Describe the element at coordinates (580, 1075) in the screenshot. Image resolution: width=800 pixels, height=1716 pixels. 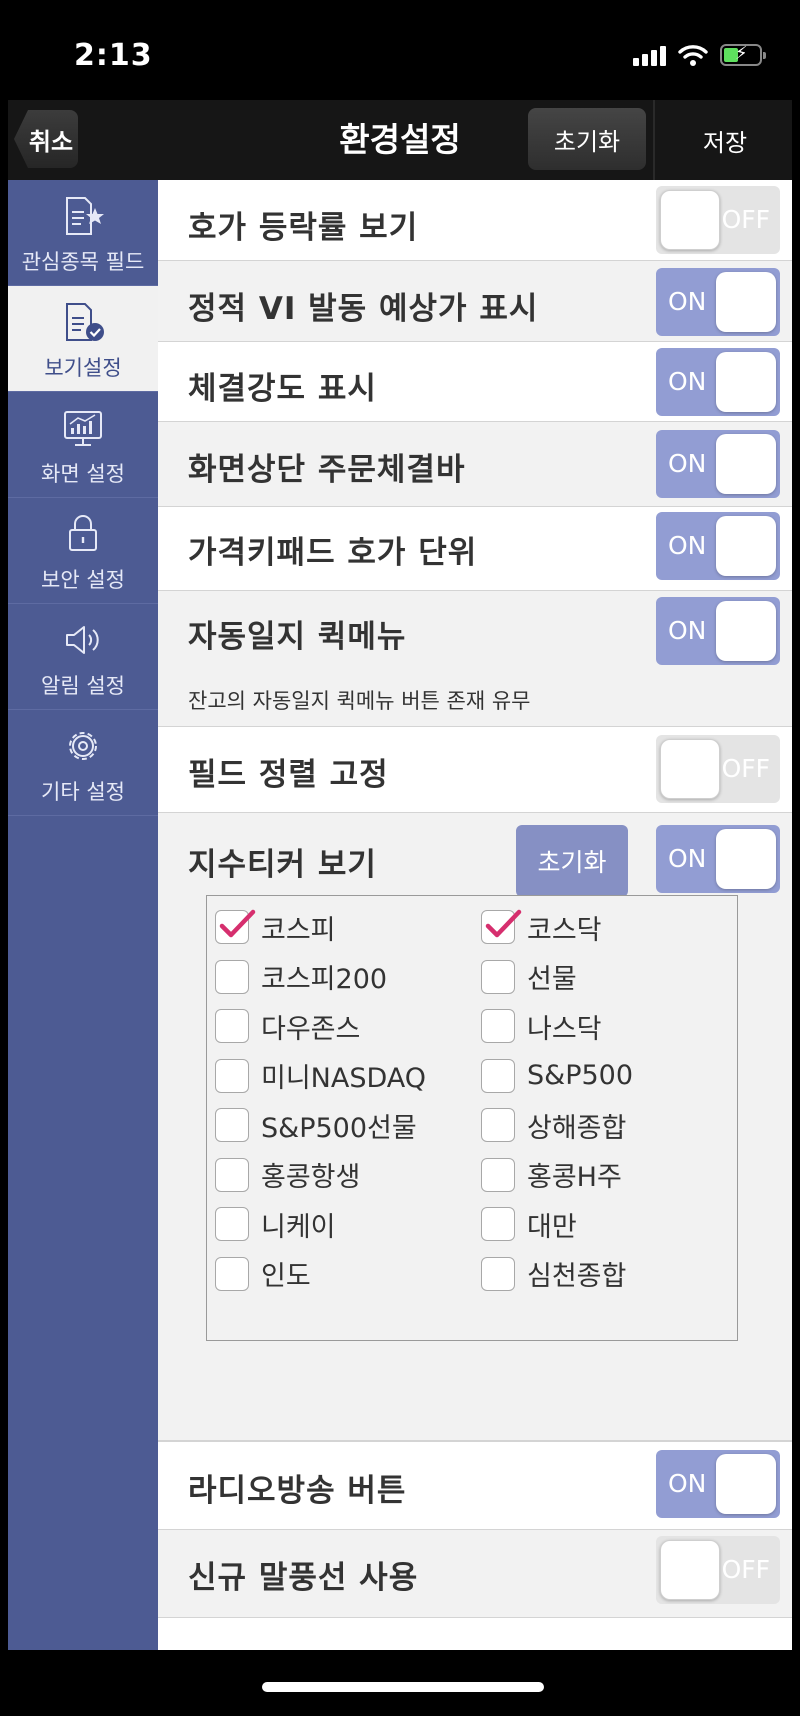
I see `ticker-label: S&P500` at that location.